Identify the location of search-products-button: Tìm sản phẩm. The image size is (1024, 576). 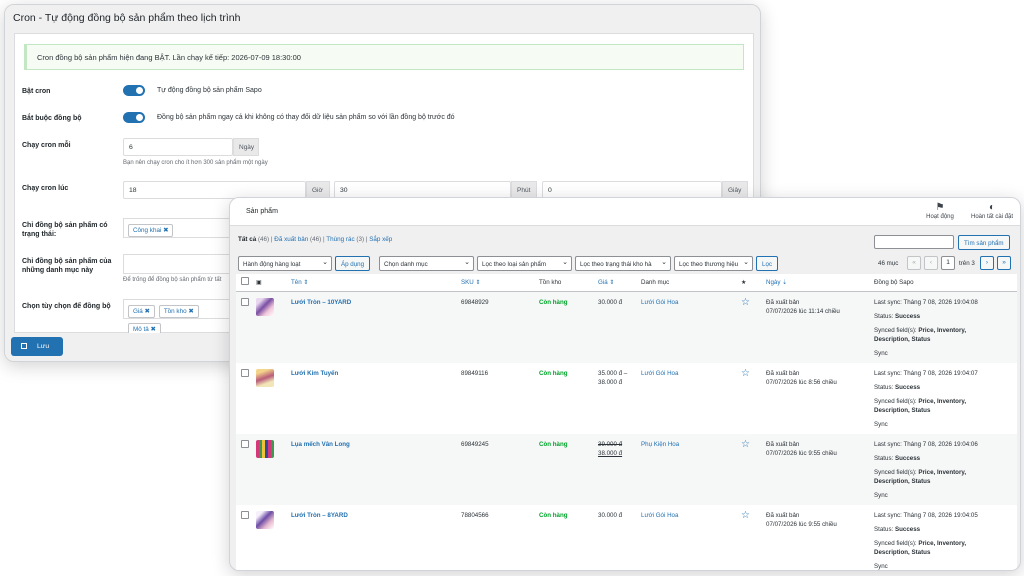
(984, 242).